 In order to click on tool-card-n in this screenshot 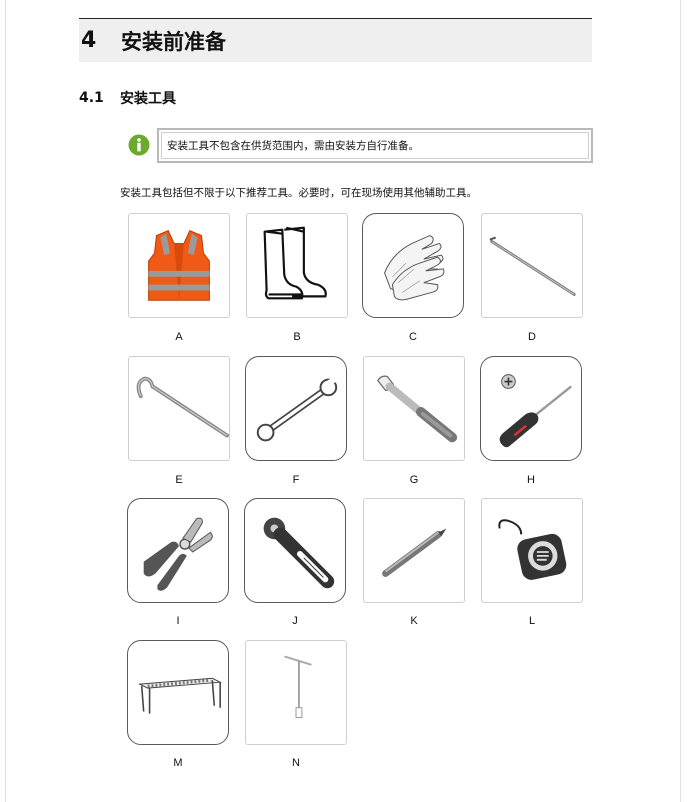, I will do `click(296, 692)`.